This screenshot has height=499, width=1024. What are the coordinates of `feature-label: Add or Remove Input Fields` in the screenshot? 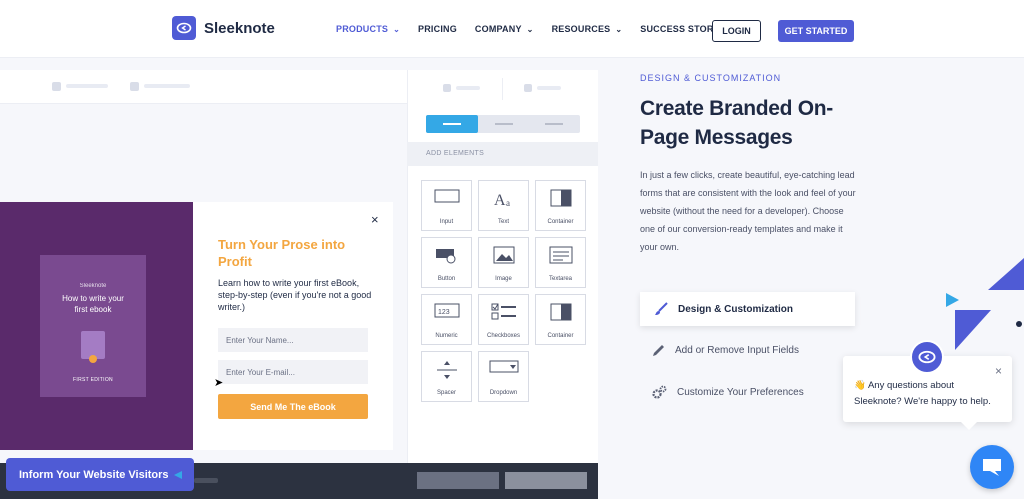 It's located at (737, 350).